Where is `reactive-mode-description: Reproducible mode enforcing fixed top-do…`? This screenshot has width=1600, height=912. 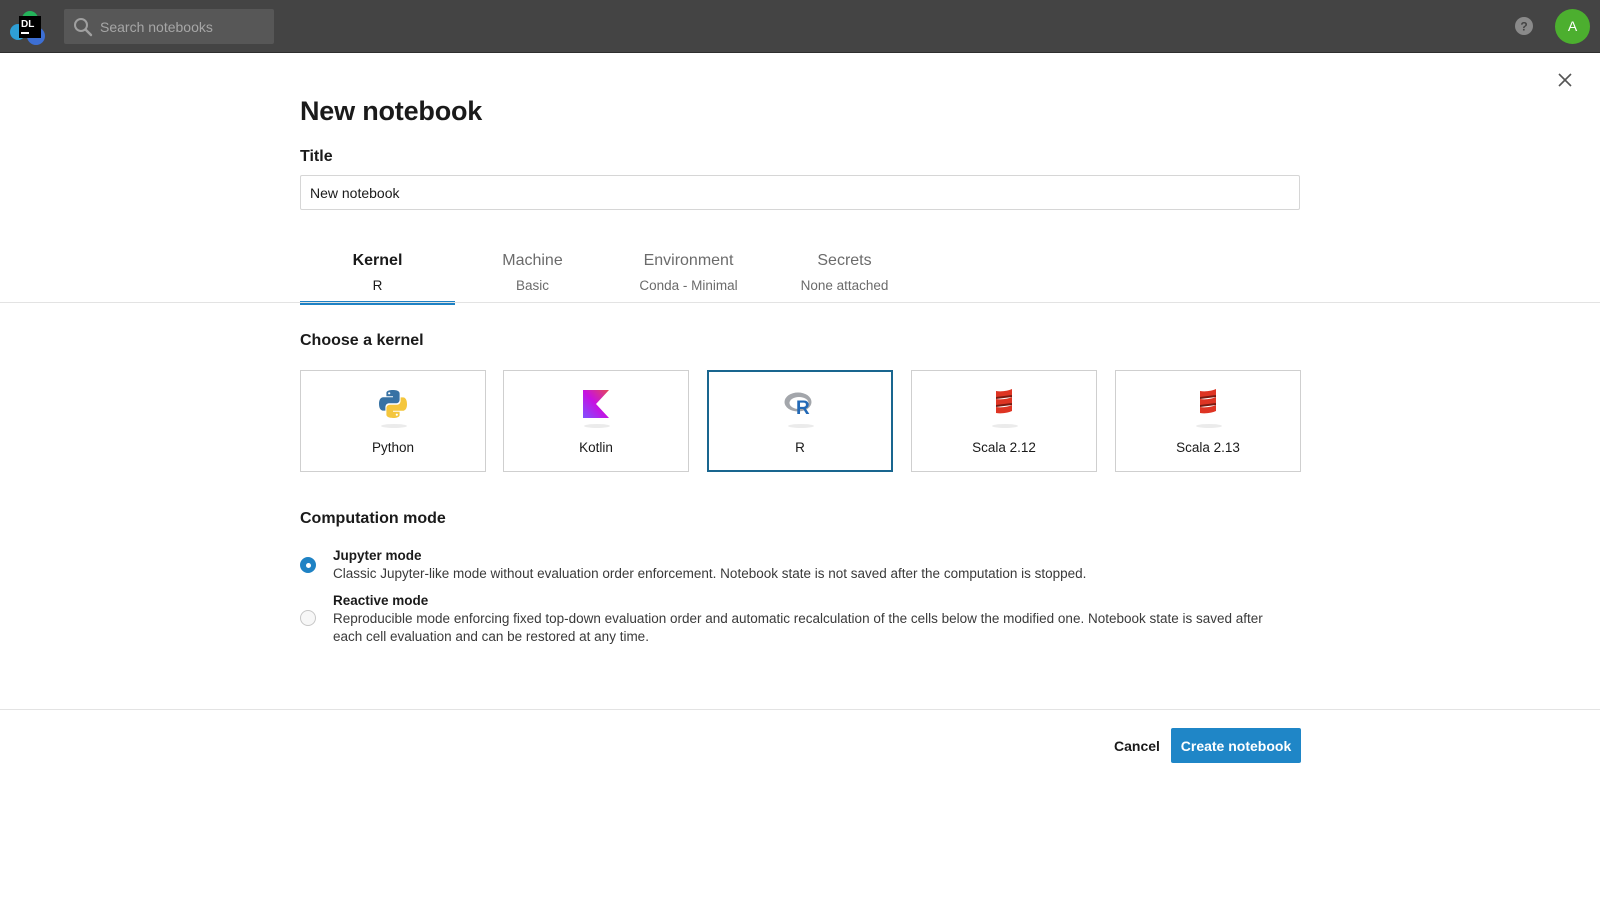
reactive-mode-description: Reproducible mode enforcing fixed top-do… is located at coordinates (798, 627).